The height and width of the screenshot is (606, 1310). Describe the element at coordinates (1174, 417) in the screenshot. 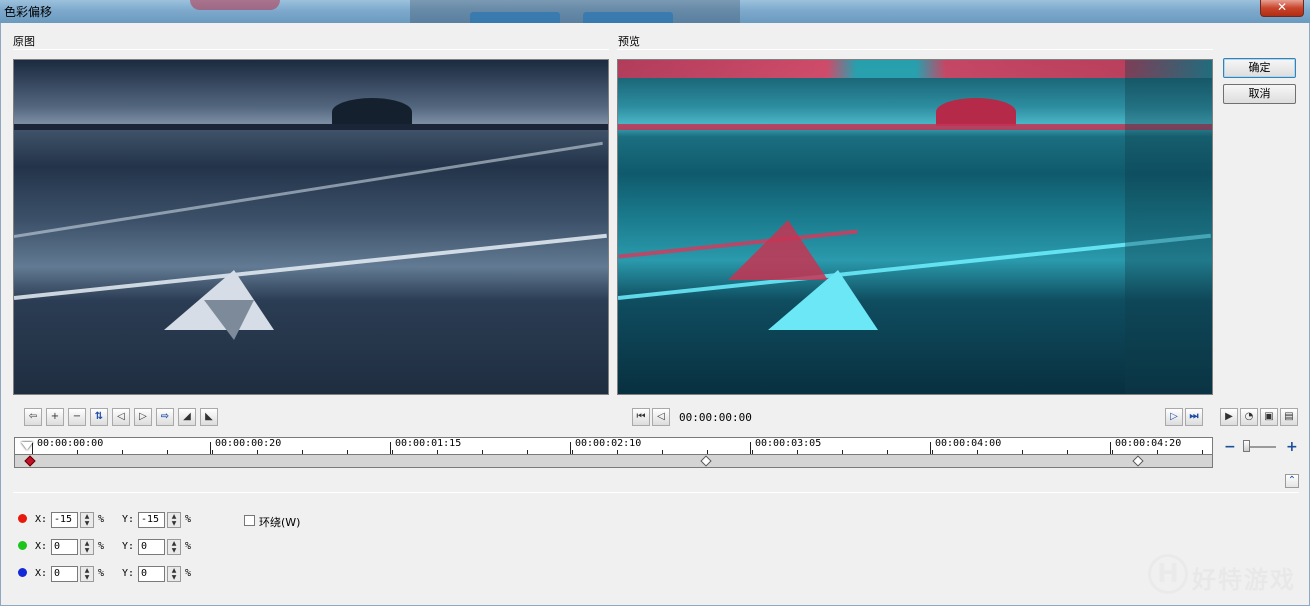

I see `next-frame-button: ▷` at that location.